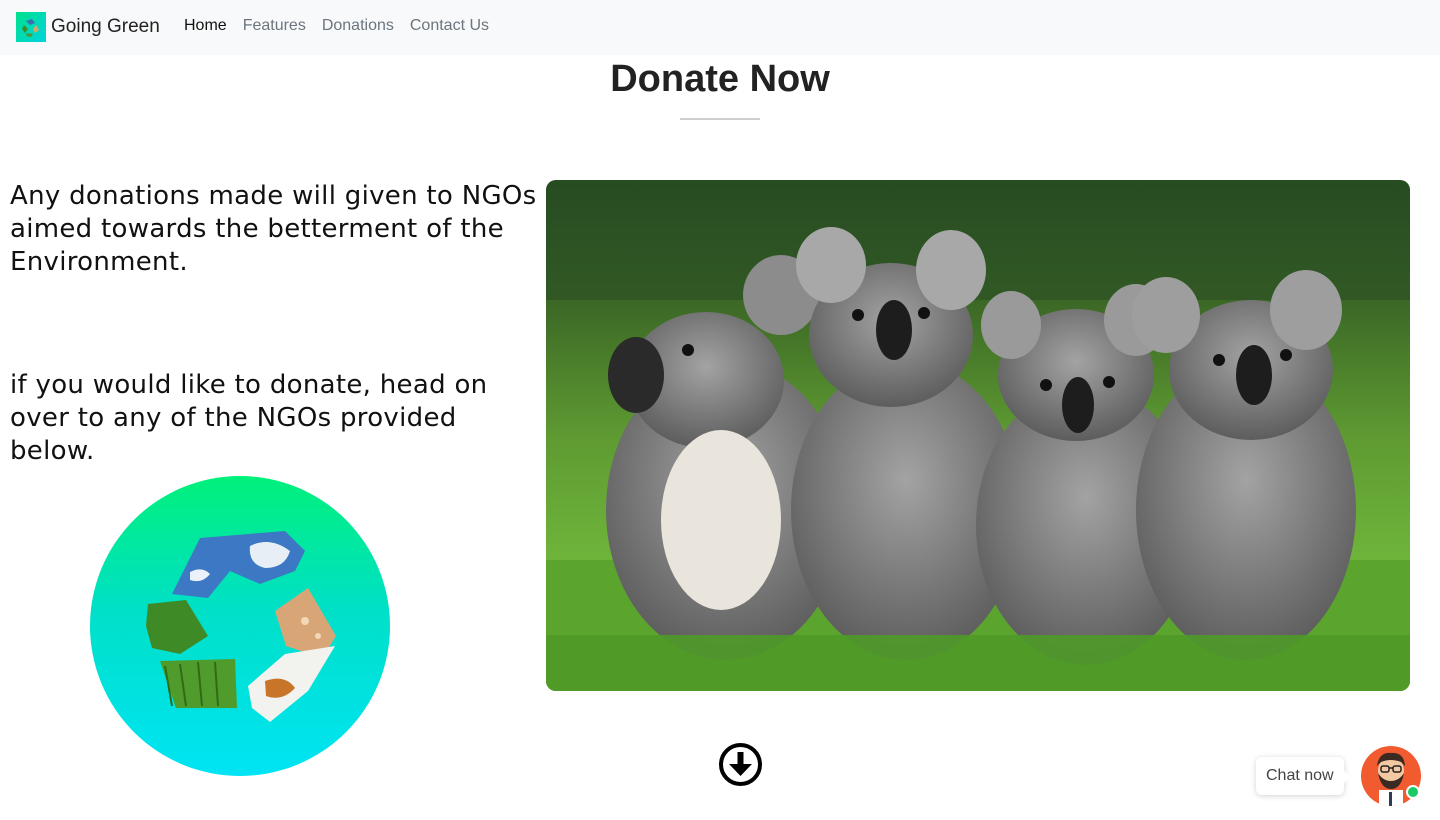 The image size is (1440, 820). I want to click on page-title: Donate Now, so click(720, 79).